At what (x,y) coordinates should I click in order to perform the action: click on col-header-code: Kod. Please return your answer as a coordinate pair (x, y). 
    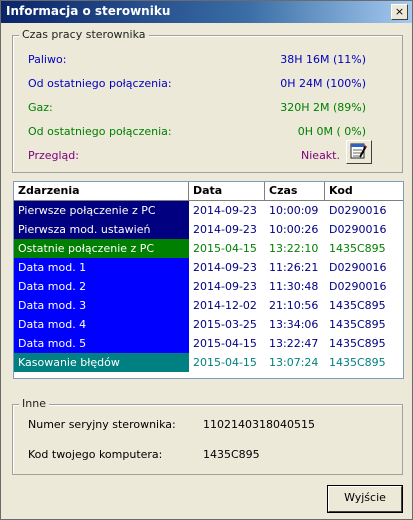
    Looking at the image, I should click on (364, 191).